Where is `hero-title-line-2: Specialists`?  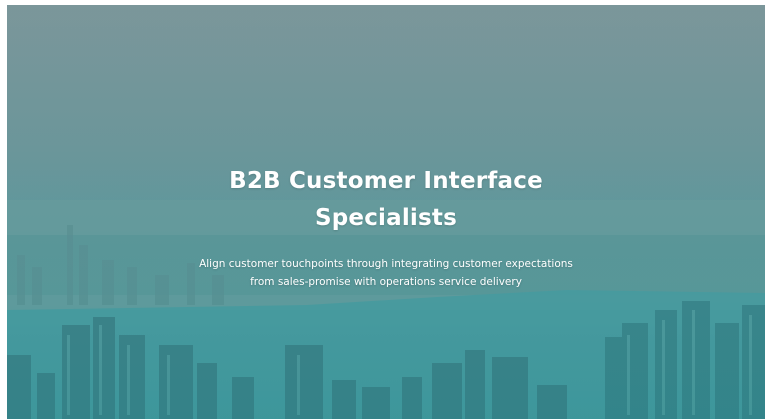
hero-title-line-2: Specialists is located at coordinates (385, 218).